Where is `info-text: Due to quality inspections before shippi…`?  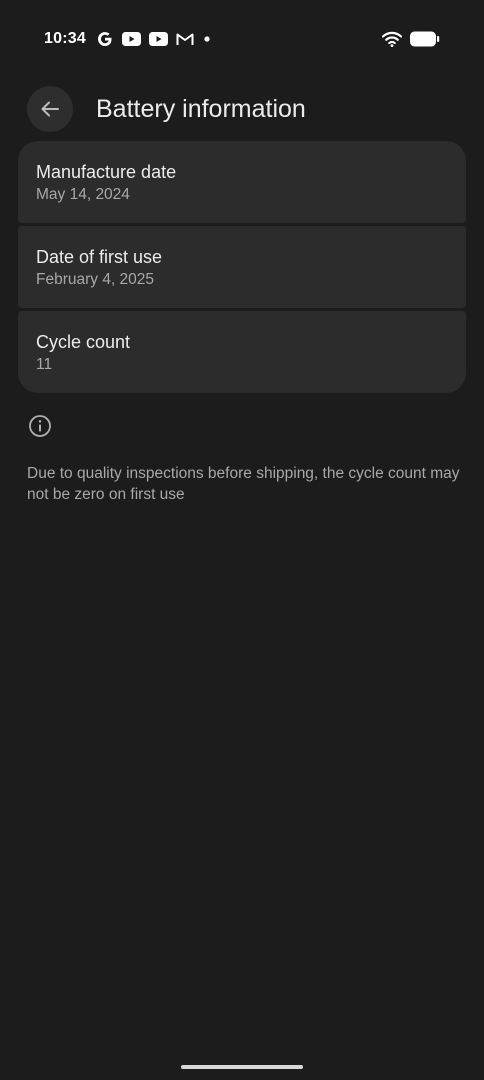
info-text: Due to quality inspections before shippi… is located at coordinates (243, 484).